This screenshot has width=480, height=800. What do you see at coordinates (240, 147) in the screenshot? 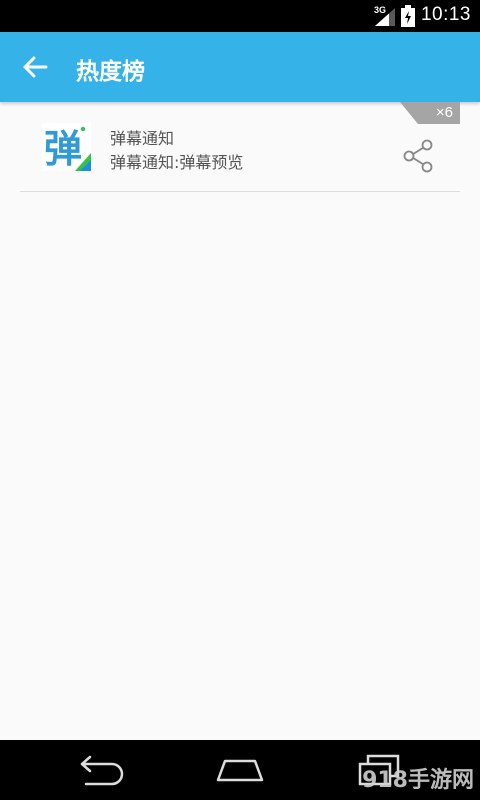
I see `list-item: 弹 弹幕通知 弹幕通知:弹幕预览 ×6` at bounding box center [240, 147].